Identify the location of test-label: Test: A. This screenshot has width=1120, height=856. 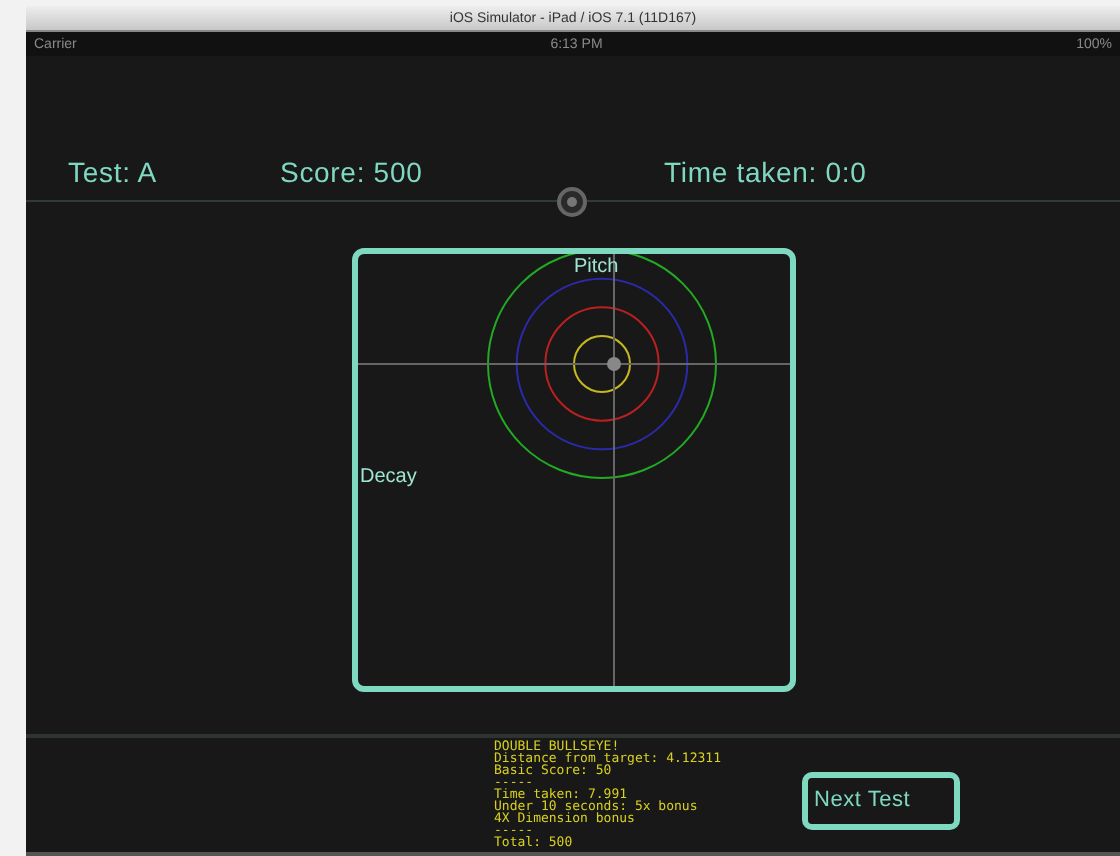
(113, 173).